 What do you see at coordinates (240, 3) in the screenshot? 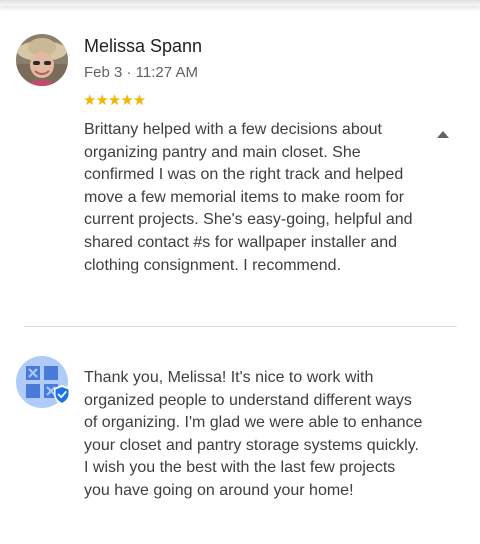
I see `top-bar-shadow` at bounding box center [240, 3].